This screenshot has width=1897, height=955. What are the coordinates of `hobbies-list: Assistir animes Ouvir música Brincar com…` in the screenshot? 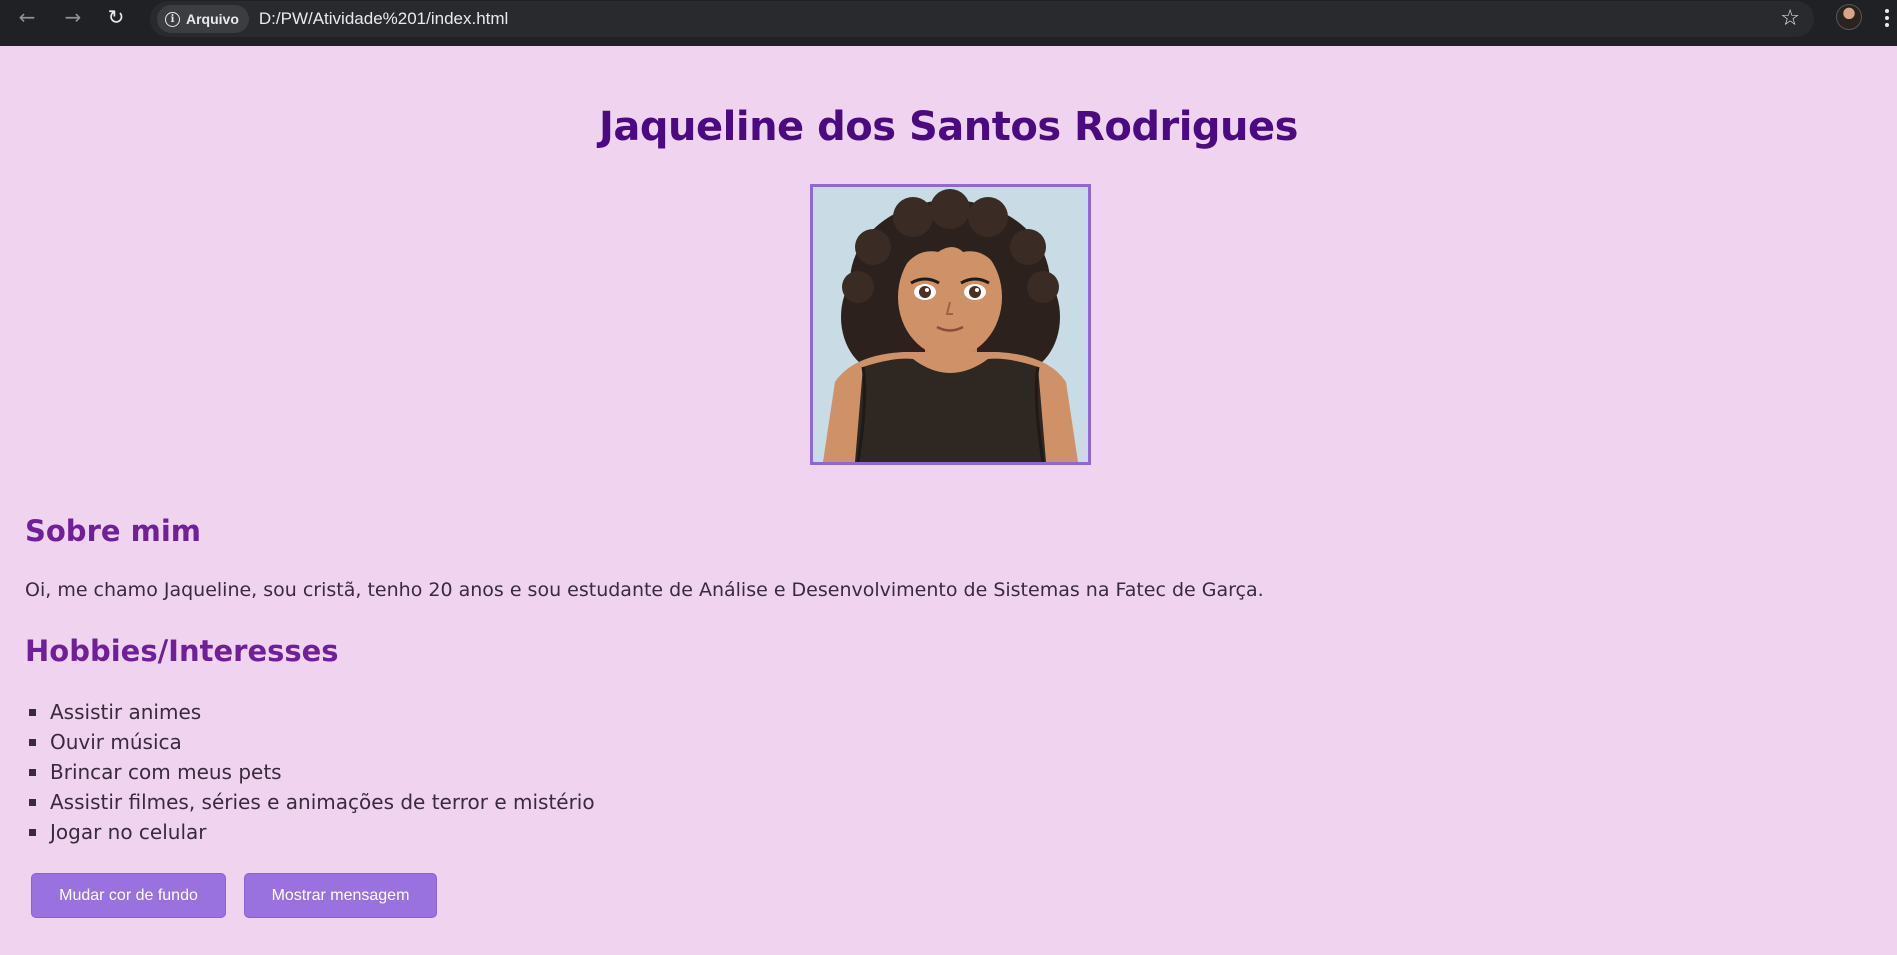 It's located at (310, 772).